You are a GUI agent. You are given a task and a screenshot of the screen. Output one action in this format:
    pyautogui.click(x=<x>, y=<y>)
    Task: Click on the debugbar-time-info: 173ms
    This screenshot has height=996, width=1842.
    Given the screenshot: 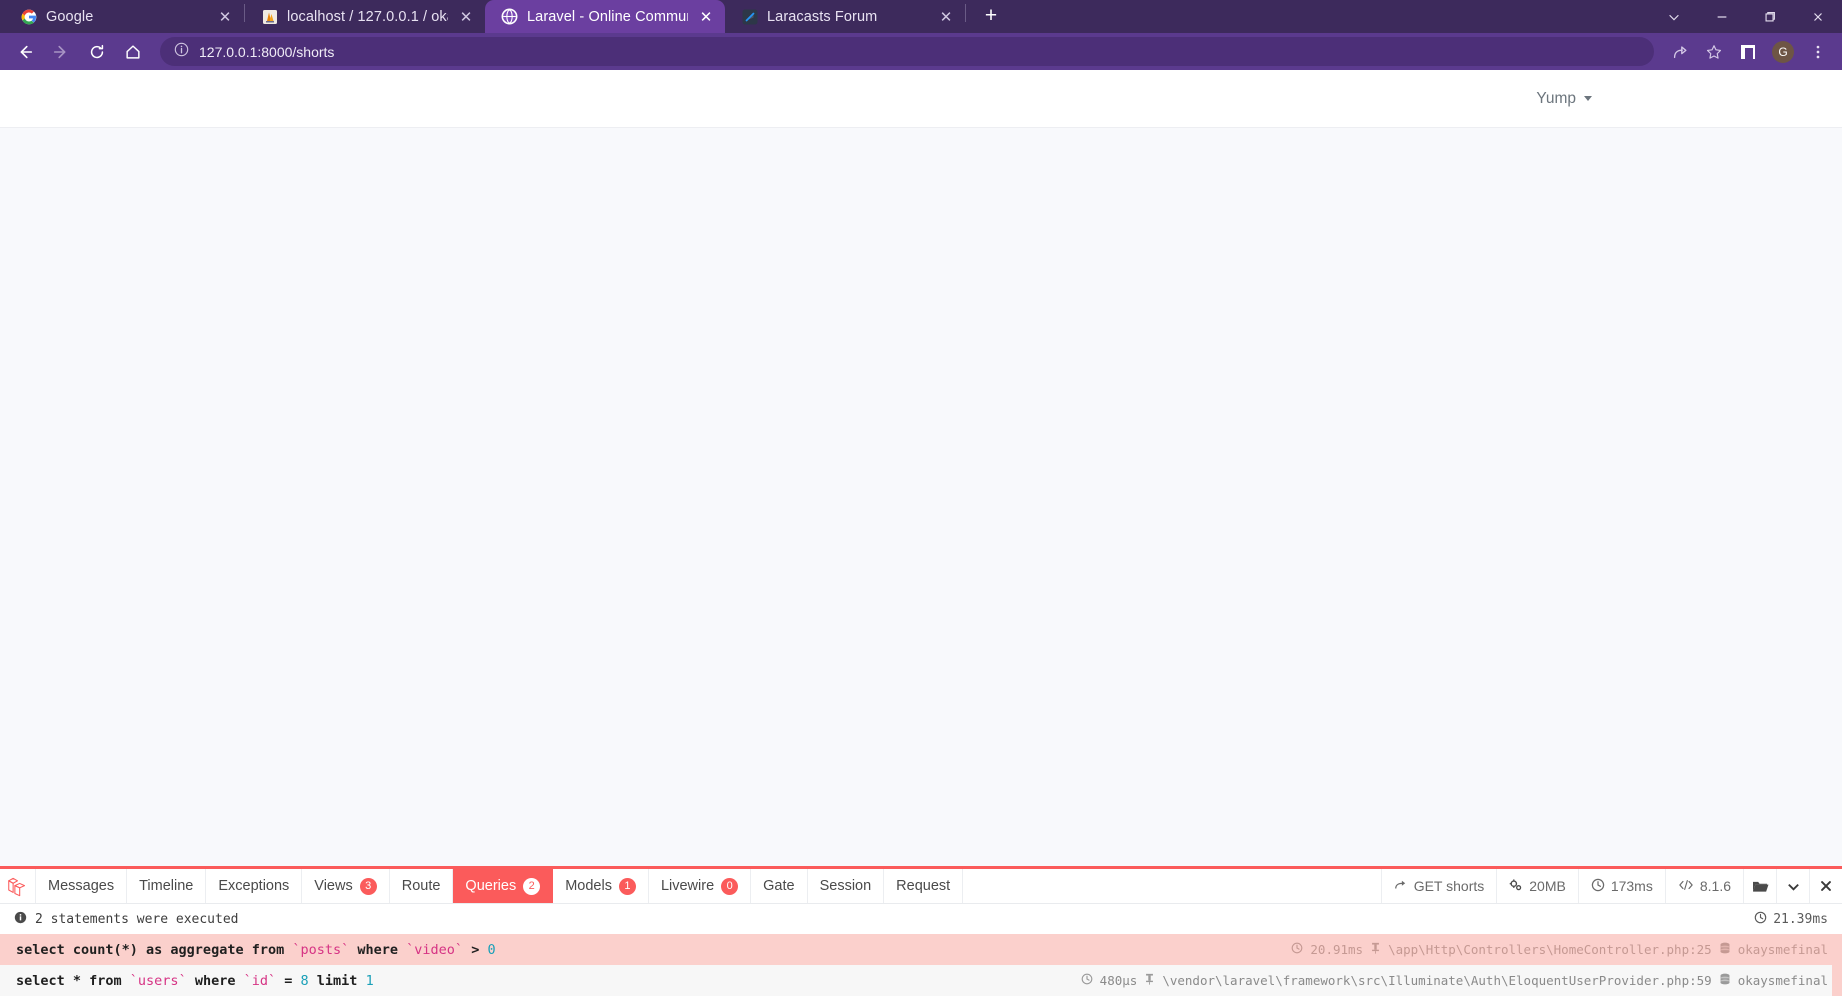 What is the action you would take?
    pyautogui.click(x=1621, y=886)
    